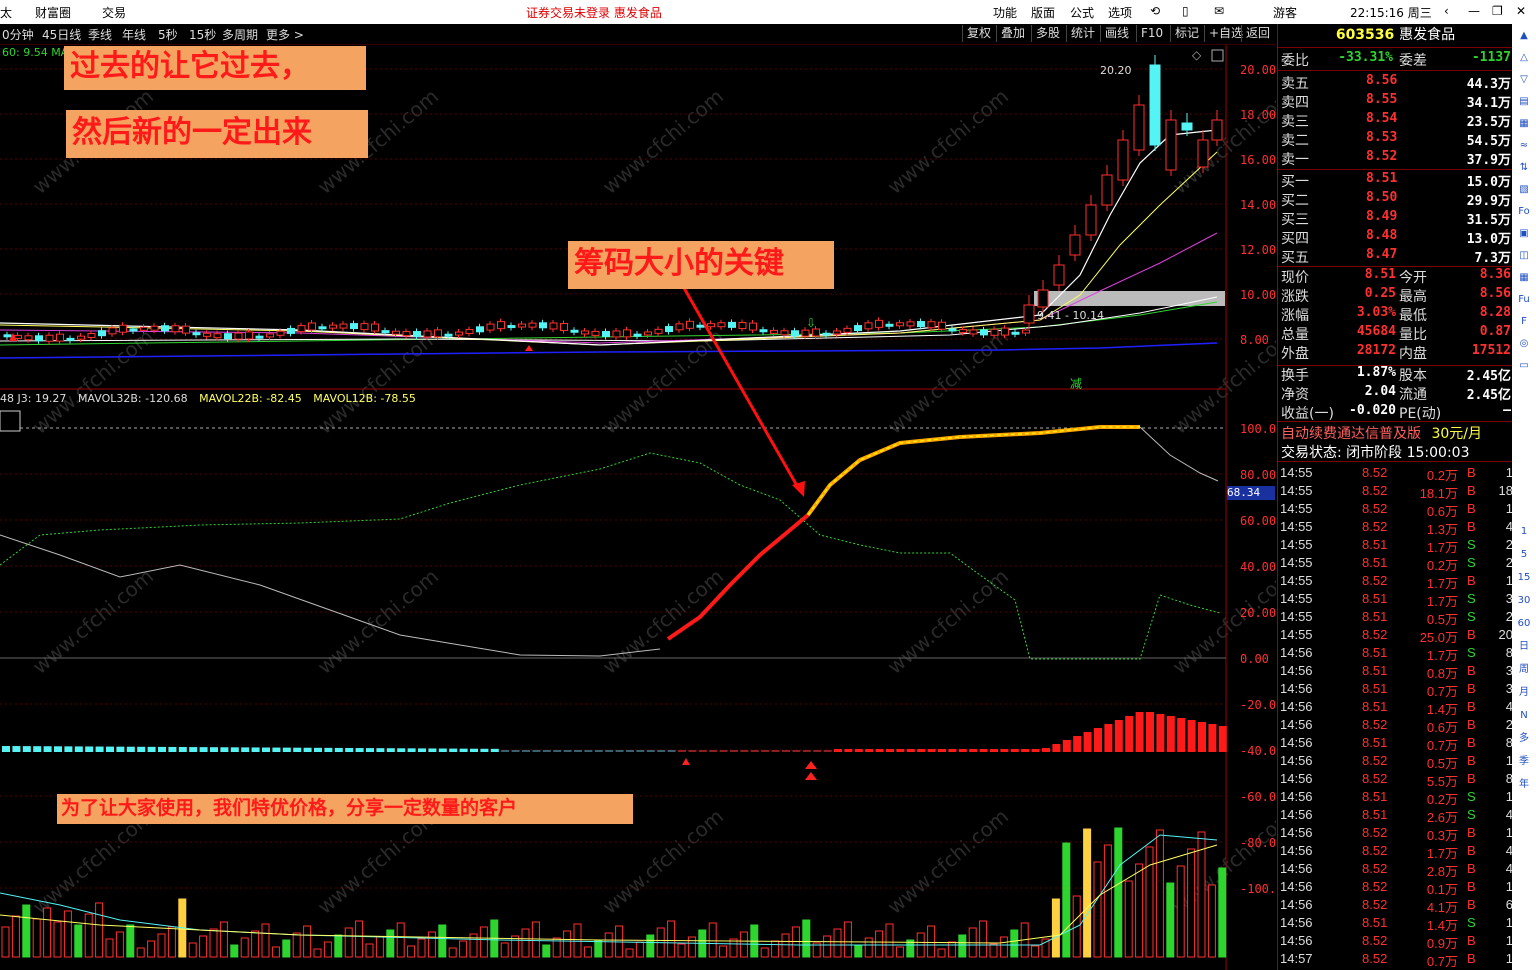 Image resolution: width=1536 pixels, height=970 pixels. What do you see at coordinates (1151, 33) in the screenshot?
I see `btn-f10: F10` at bounding box center [1151, 33].